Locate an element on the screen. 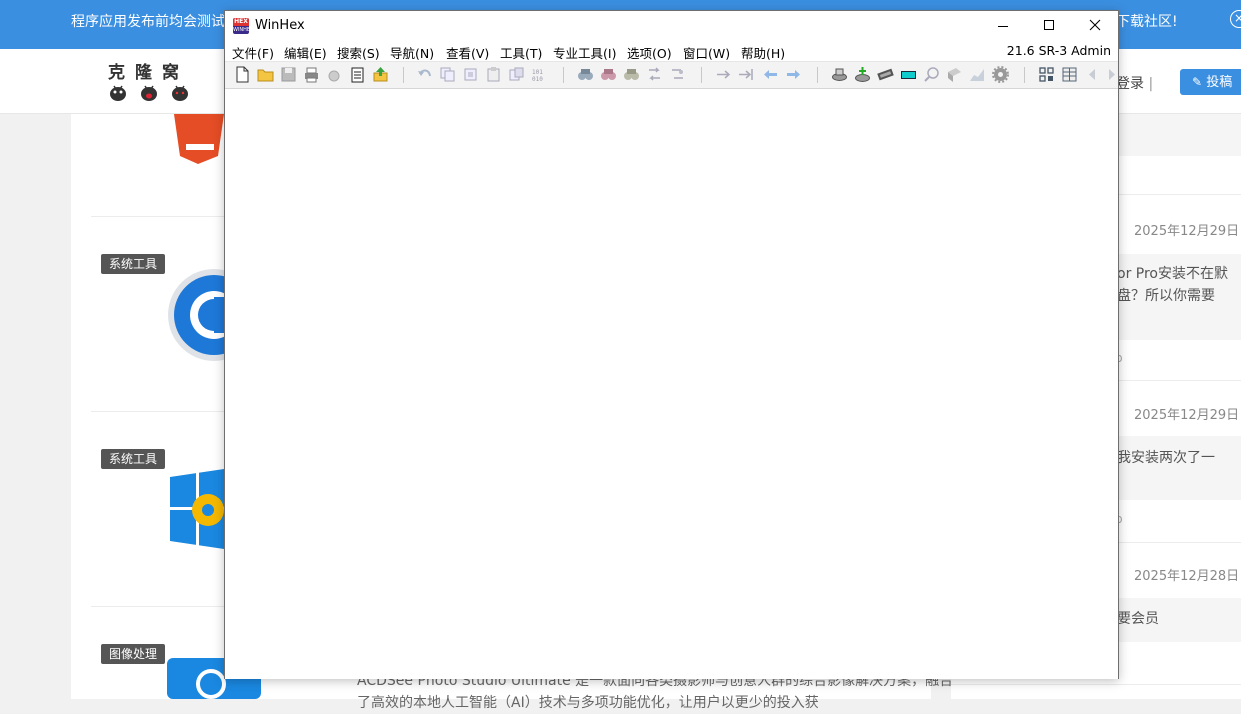  settings-icon is located at coordinates (1000, 74).